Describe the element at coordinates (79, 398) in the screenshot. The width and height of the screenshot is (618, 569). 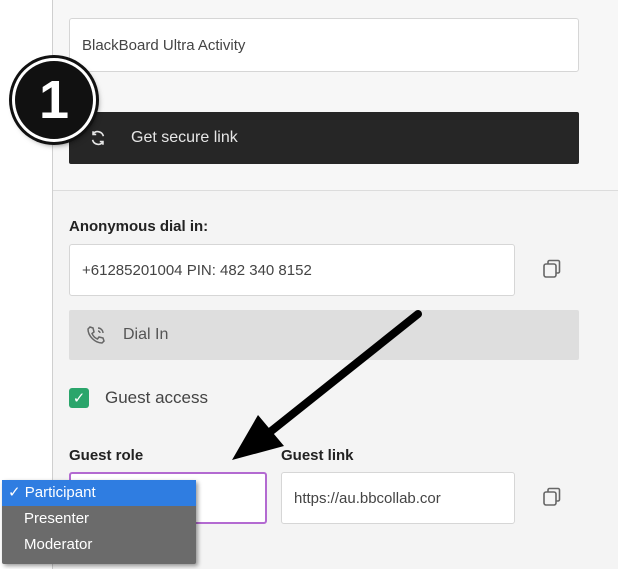
I see `guest-access-checkbox: ✓` at that location.